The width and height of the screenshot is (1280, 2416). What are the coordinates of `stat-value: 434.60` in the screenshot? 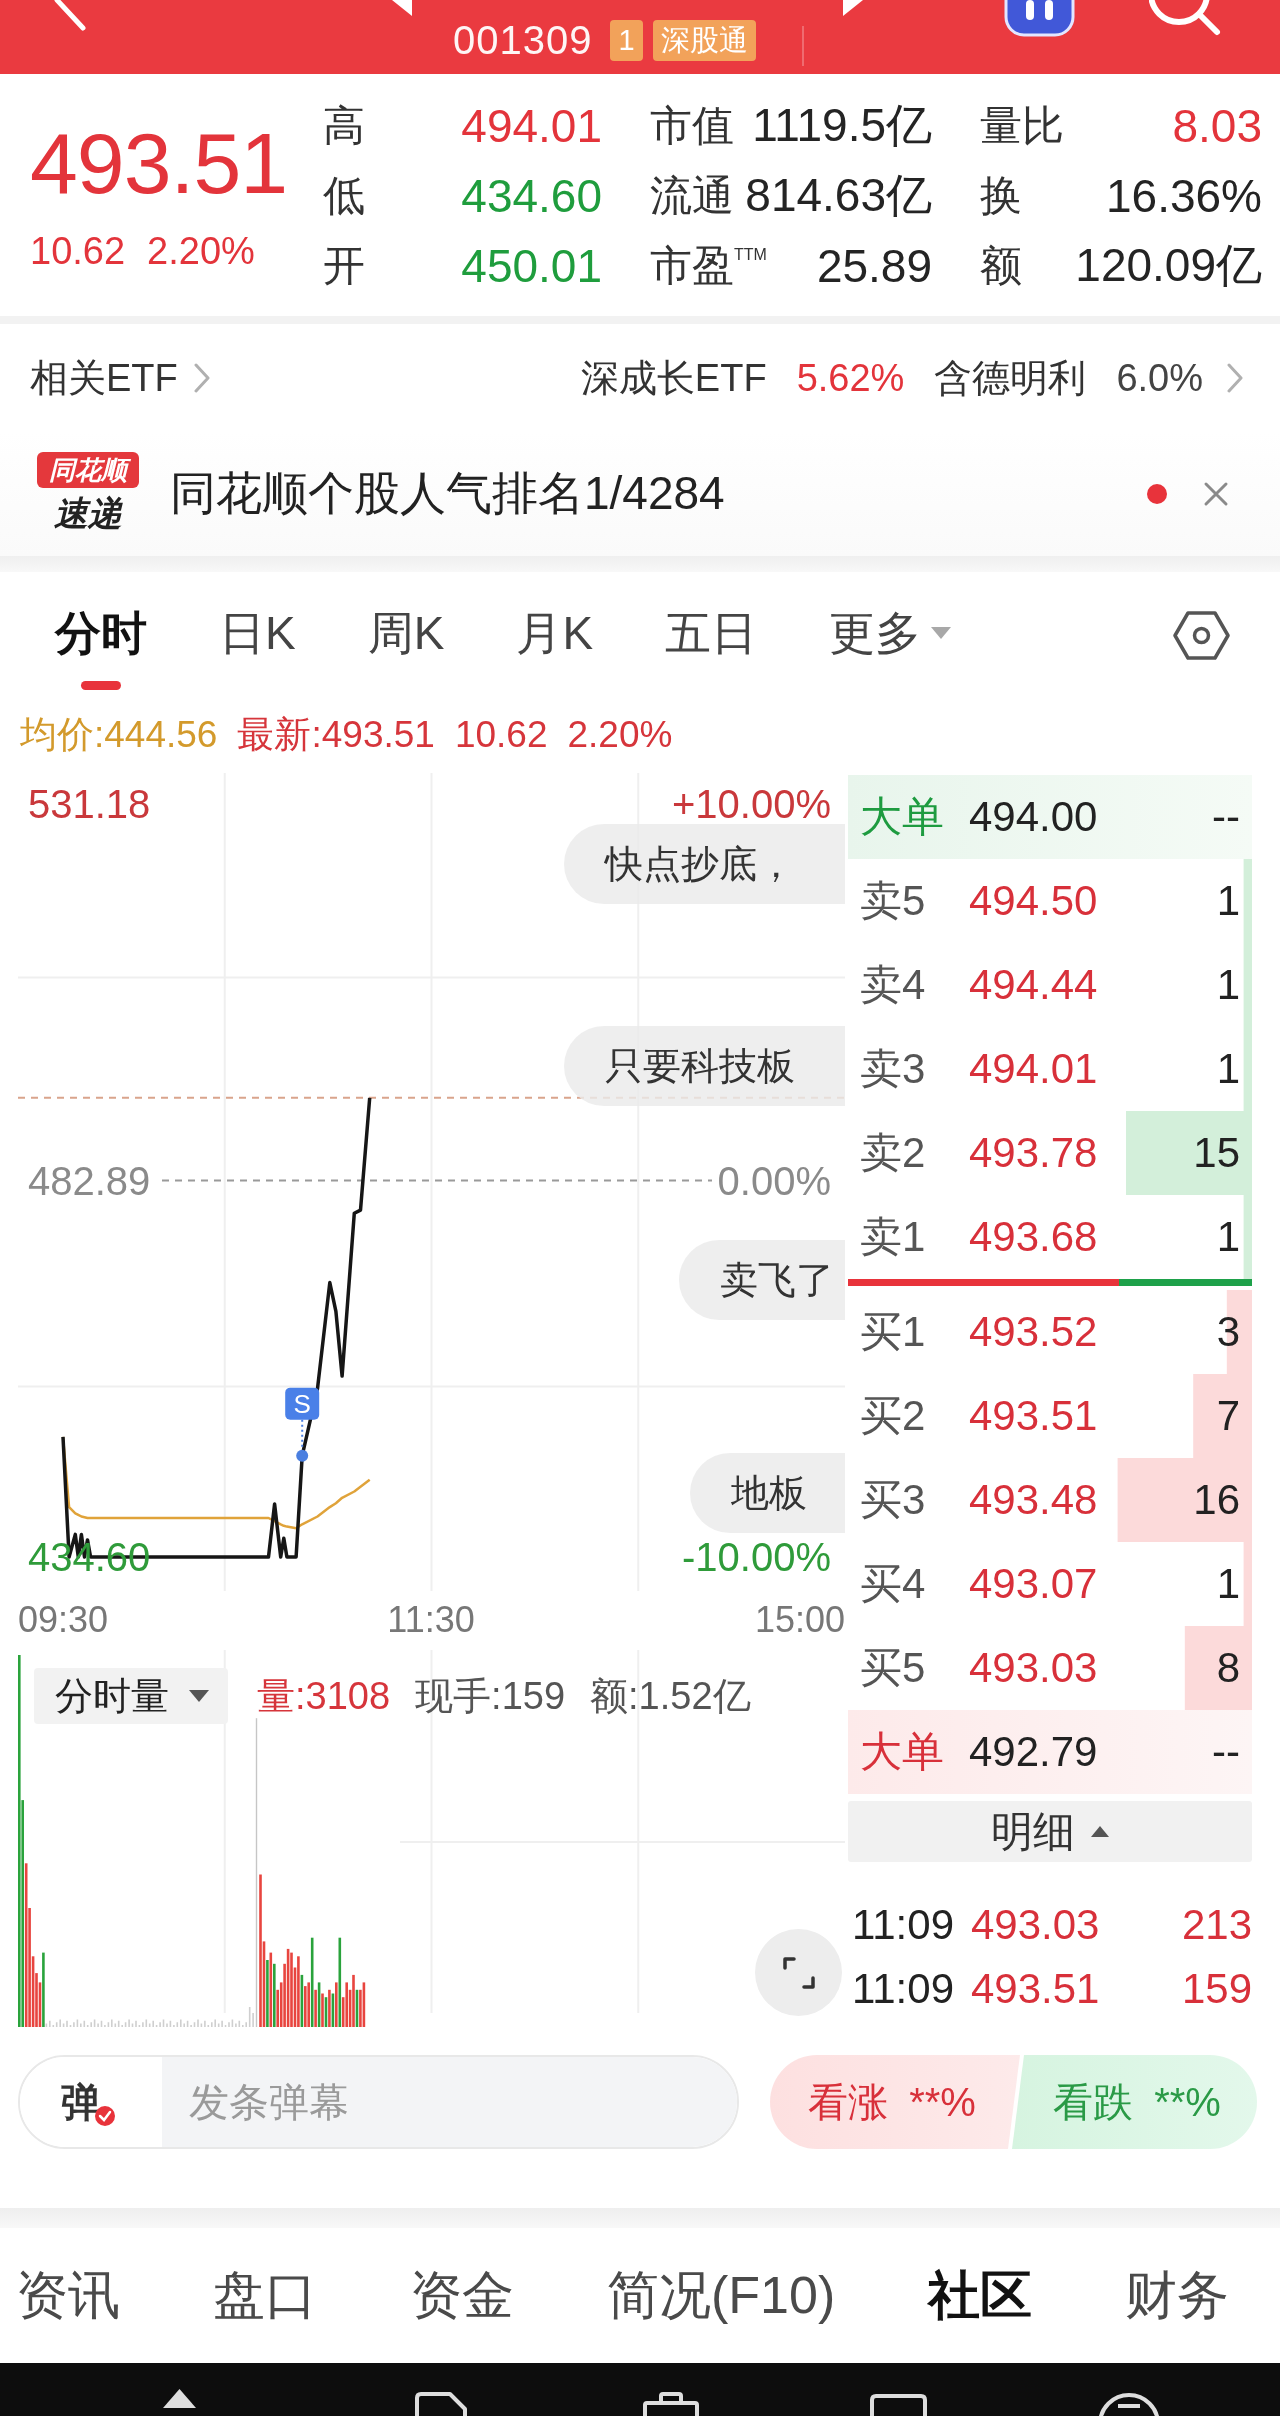 It's located at (531, 196).